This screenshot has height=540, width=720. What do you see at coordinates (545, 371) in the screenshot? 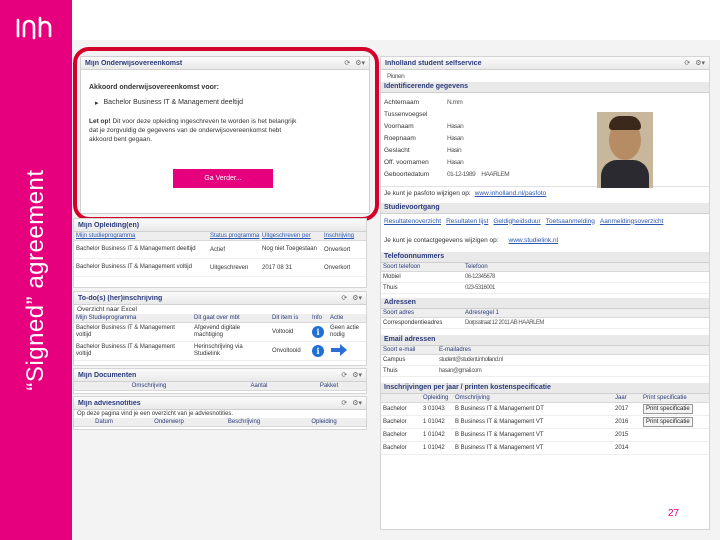
I see `table-row: Thuis hasan@gmail.com` at bounding box center [545, 371].